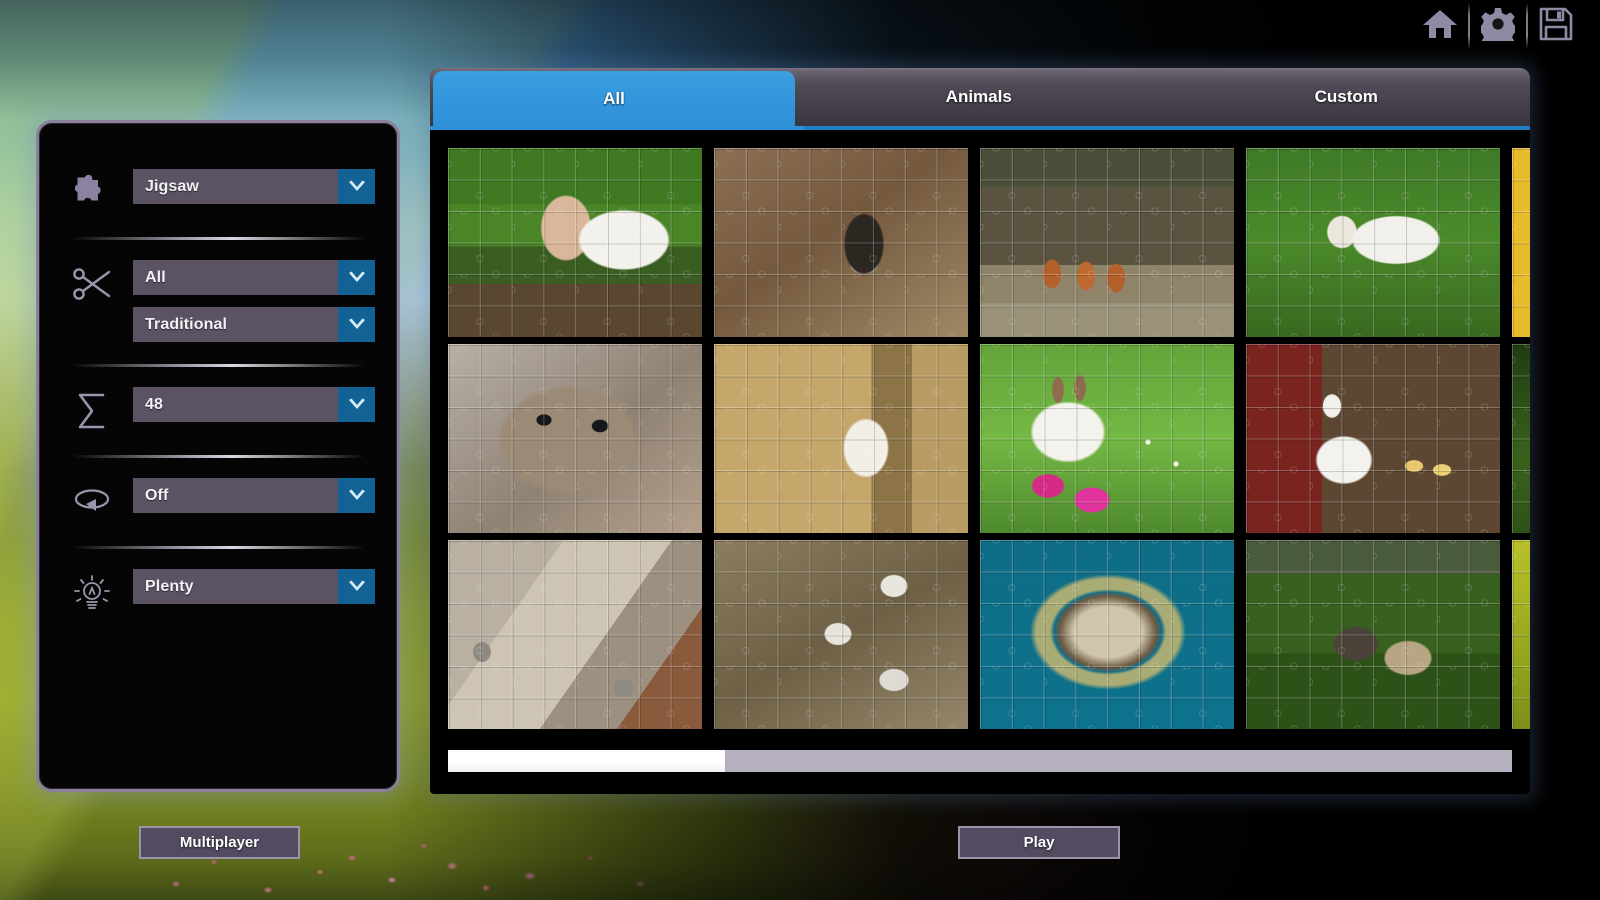  I want to click on scissors-icon, so click(92, 284).